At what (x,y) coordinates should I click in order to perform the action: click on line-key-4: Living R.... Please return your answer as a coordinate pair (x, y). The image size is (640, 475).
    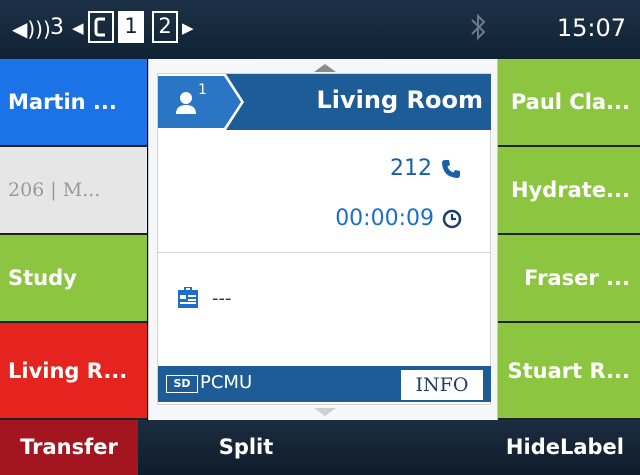
    Looking at the image, I should click on (73, 371).